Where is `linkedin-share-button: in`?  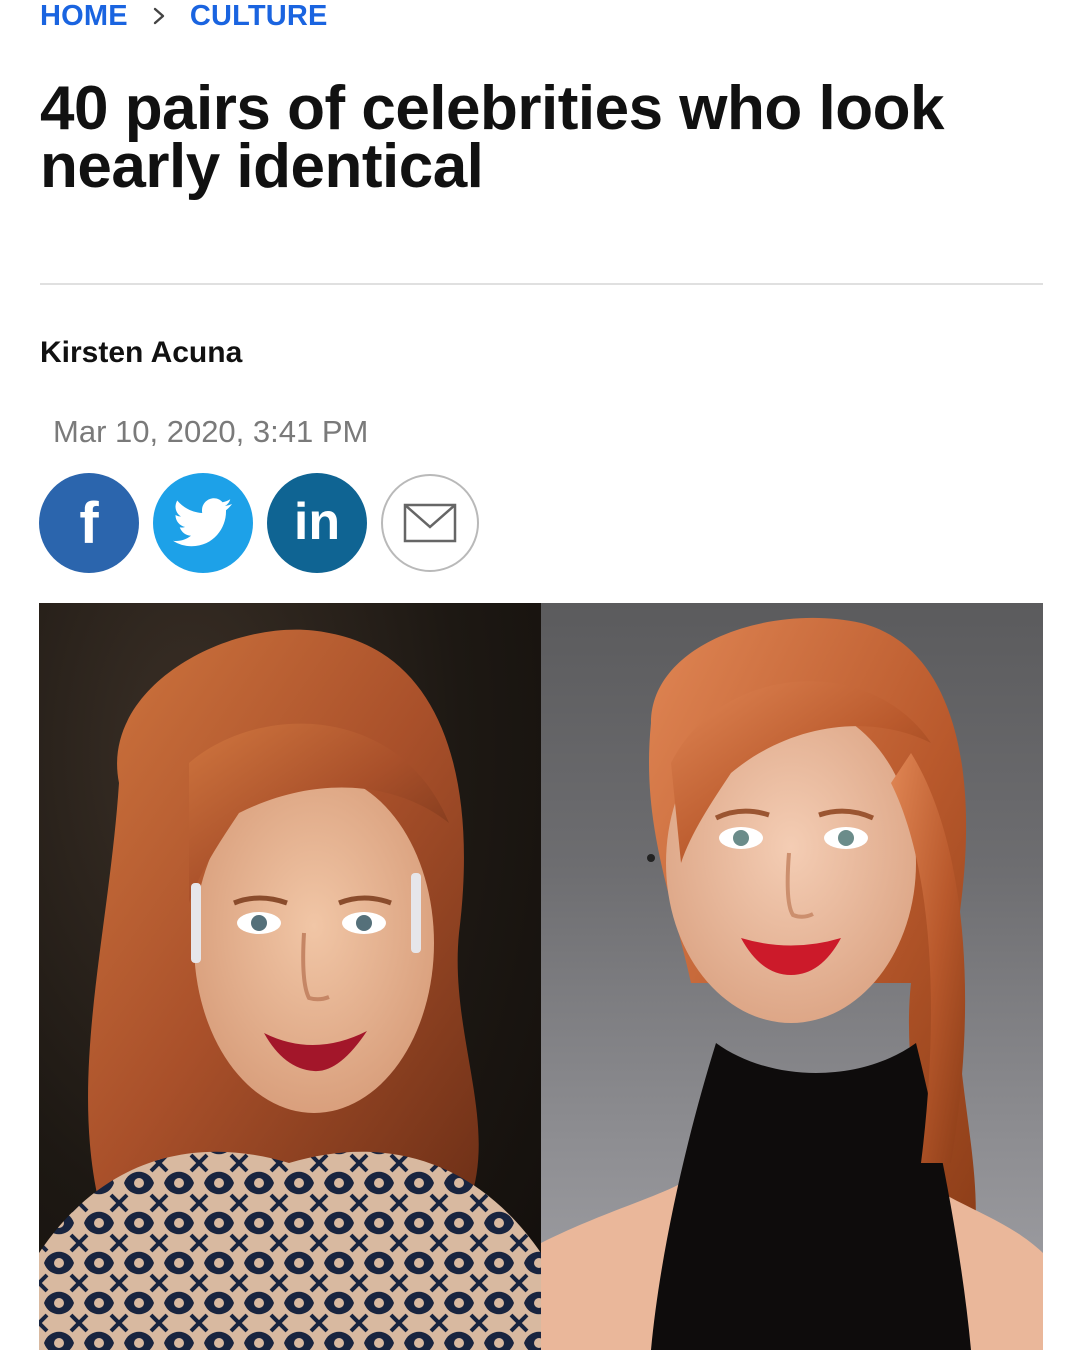 linkedin-share-button: in is located at coordinates (317, 523).